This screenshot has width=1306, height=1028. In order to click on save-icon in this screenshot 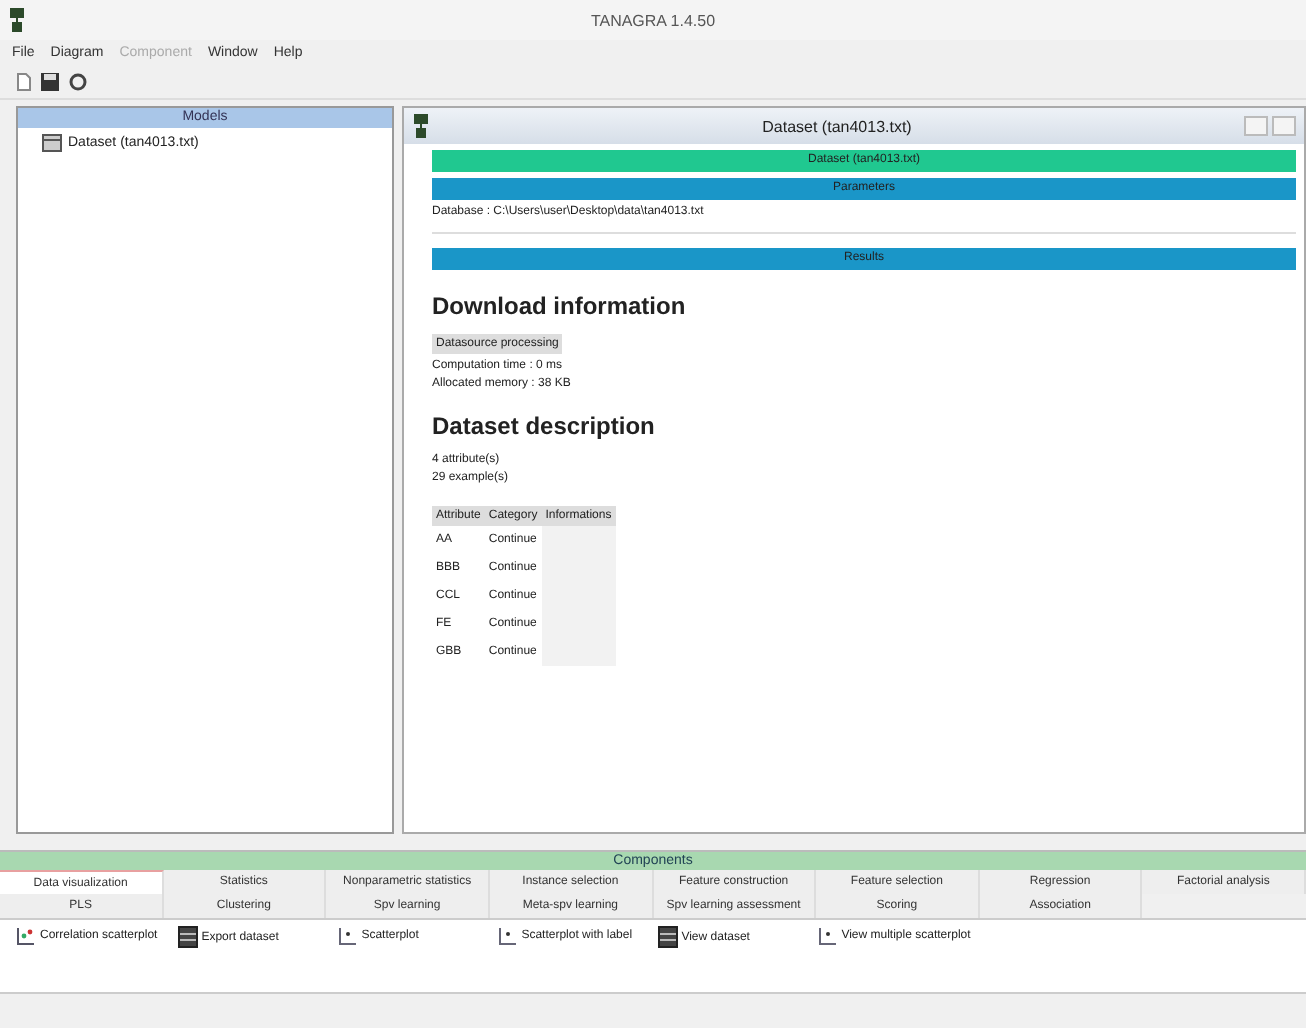, I will do `click(50, 82)`.